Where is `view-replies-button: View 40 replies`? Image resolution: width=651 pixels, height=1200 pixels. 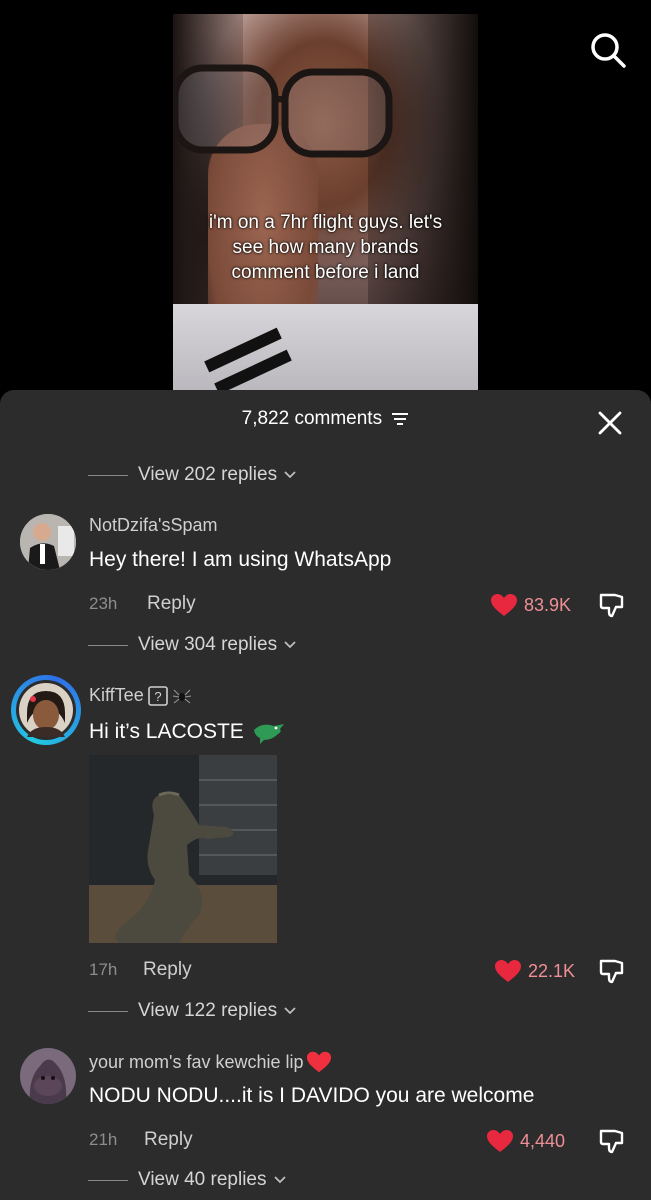
view-replies-button: View 40 replies is located at coordinates (187, 1180).